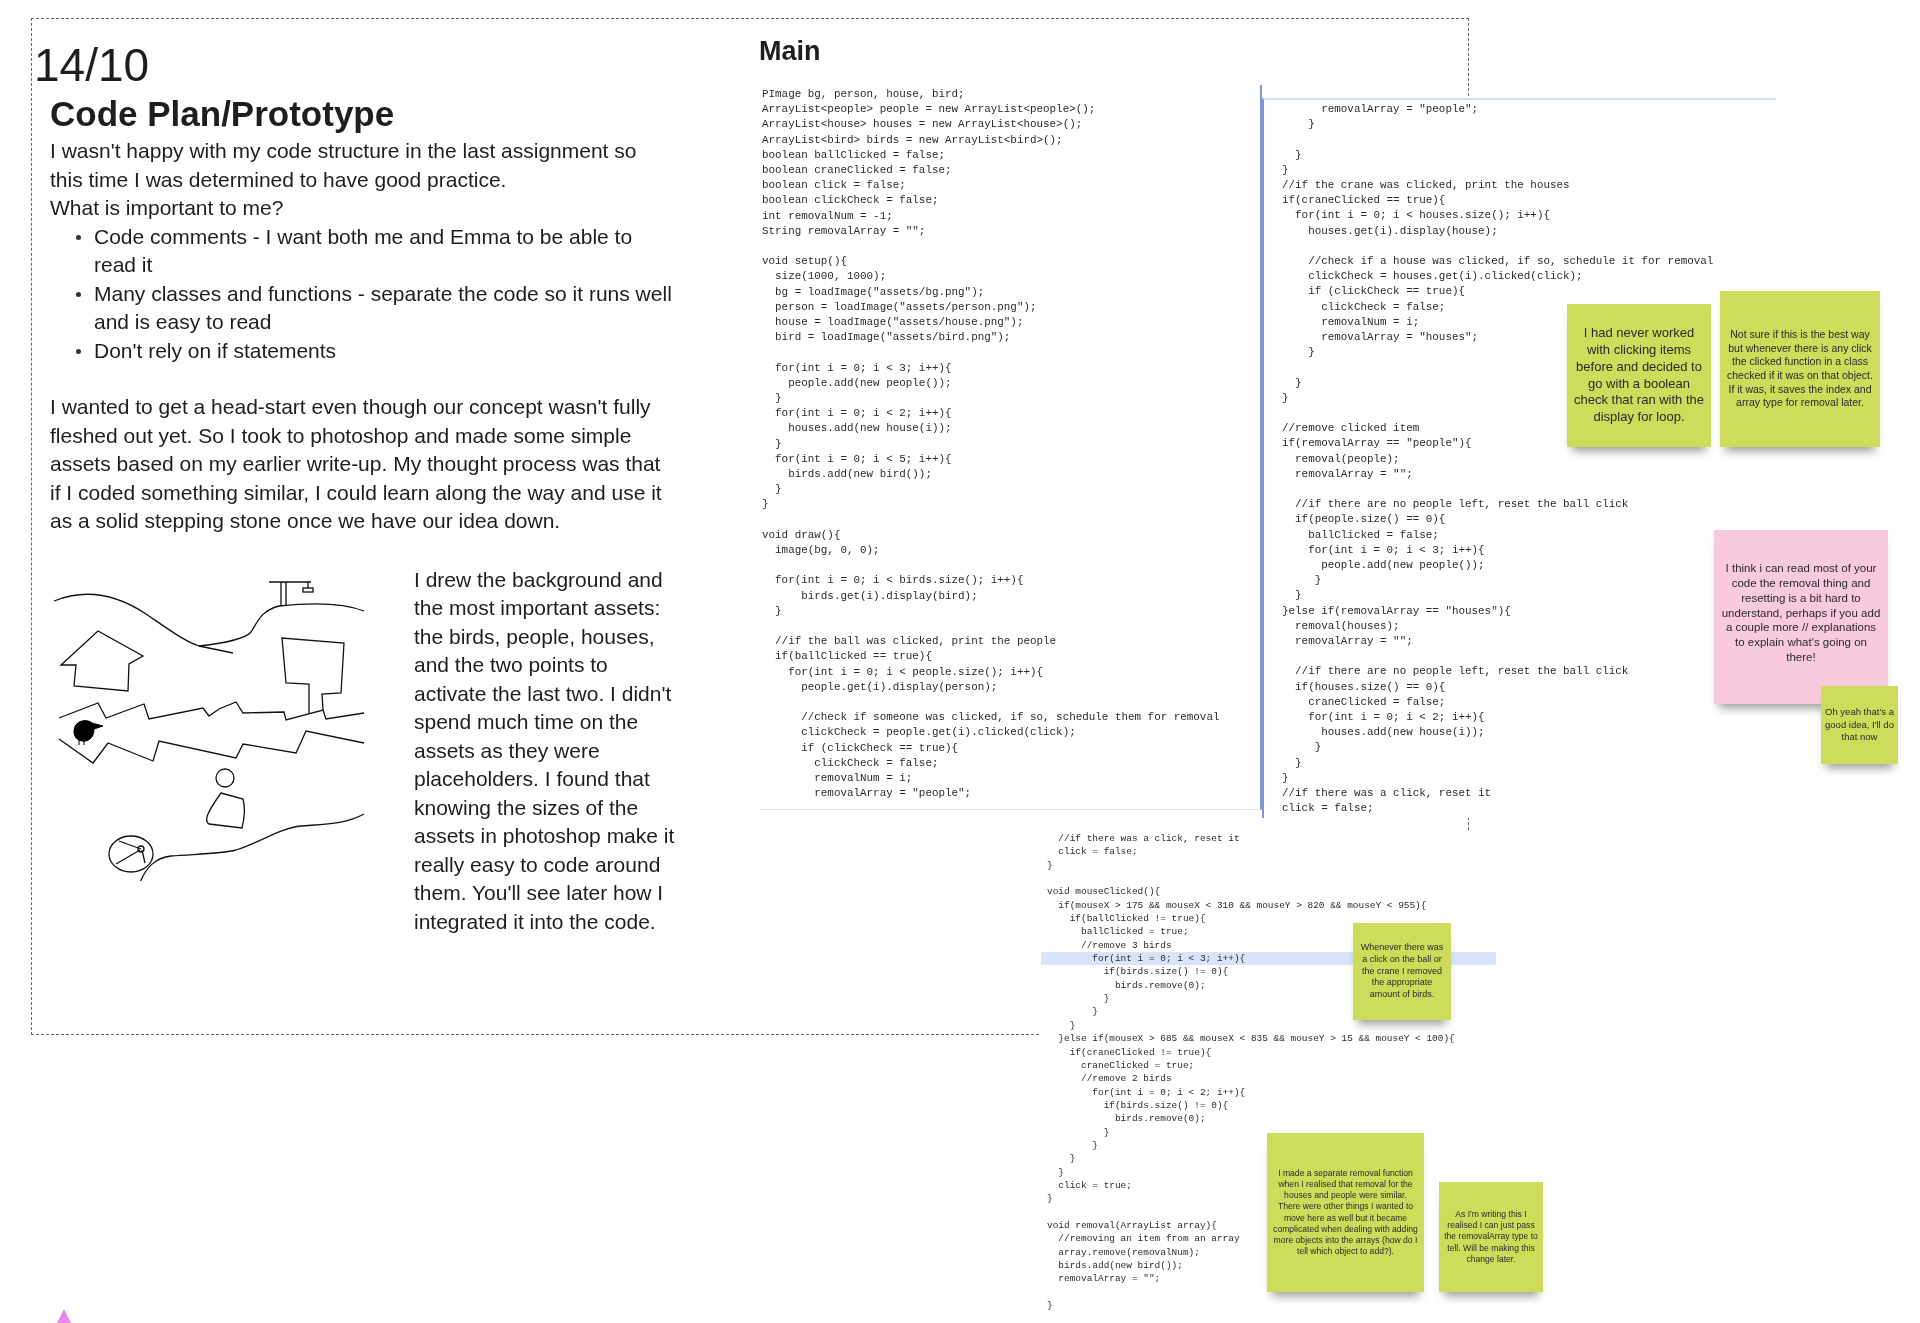  What do you see at coordinates (1242, 905) in the screenshot?
I see `code-line: if(mouseX > 175 && mouseX < 310 && mouseY > 820 && mouseY < 955){` at bounding box center [1242, 905].